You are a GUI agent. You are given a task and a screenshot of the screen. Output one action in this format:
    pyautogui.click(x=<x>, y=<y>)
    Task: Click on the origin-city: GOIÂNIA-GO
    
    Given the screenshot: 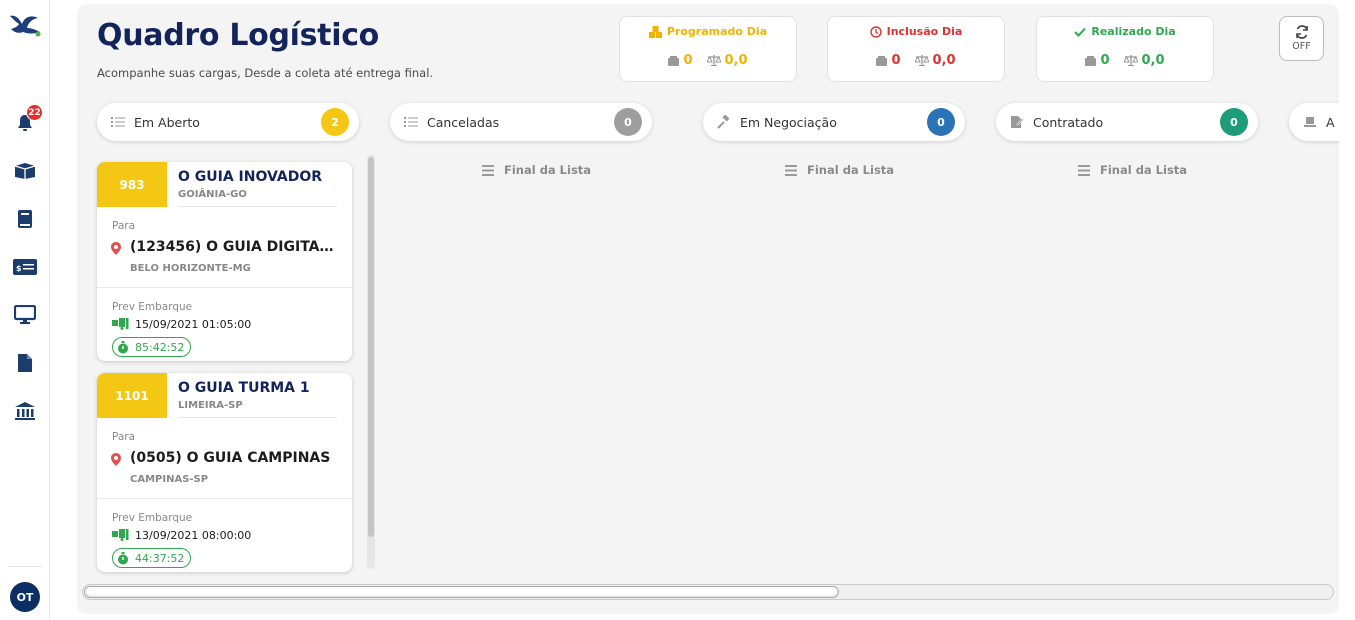 What is the action you would take?
    pyautogui.click(x=212, y=194)
    